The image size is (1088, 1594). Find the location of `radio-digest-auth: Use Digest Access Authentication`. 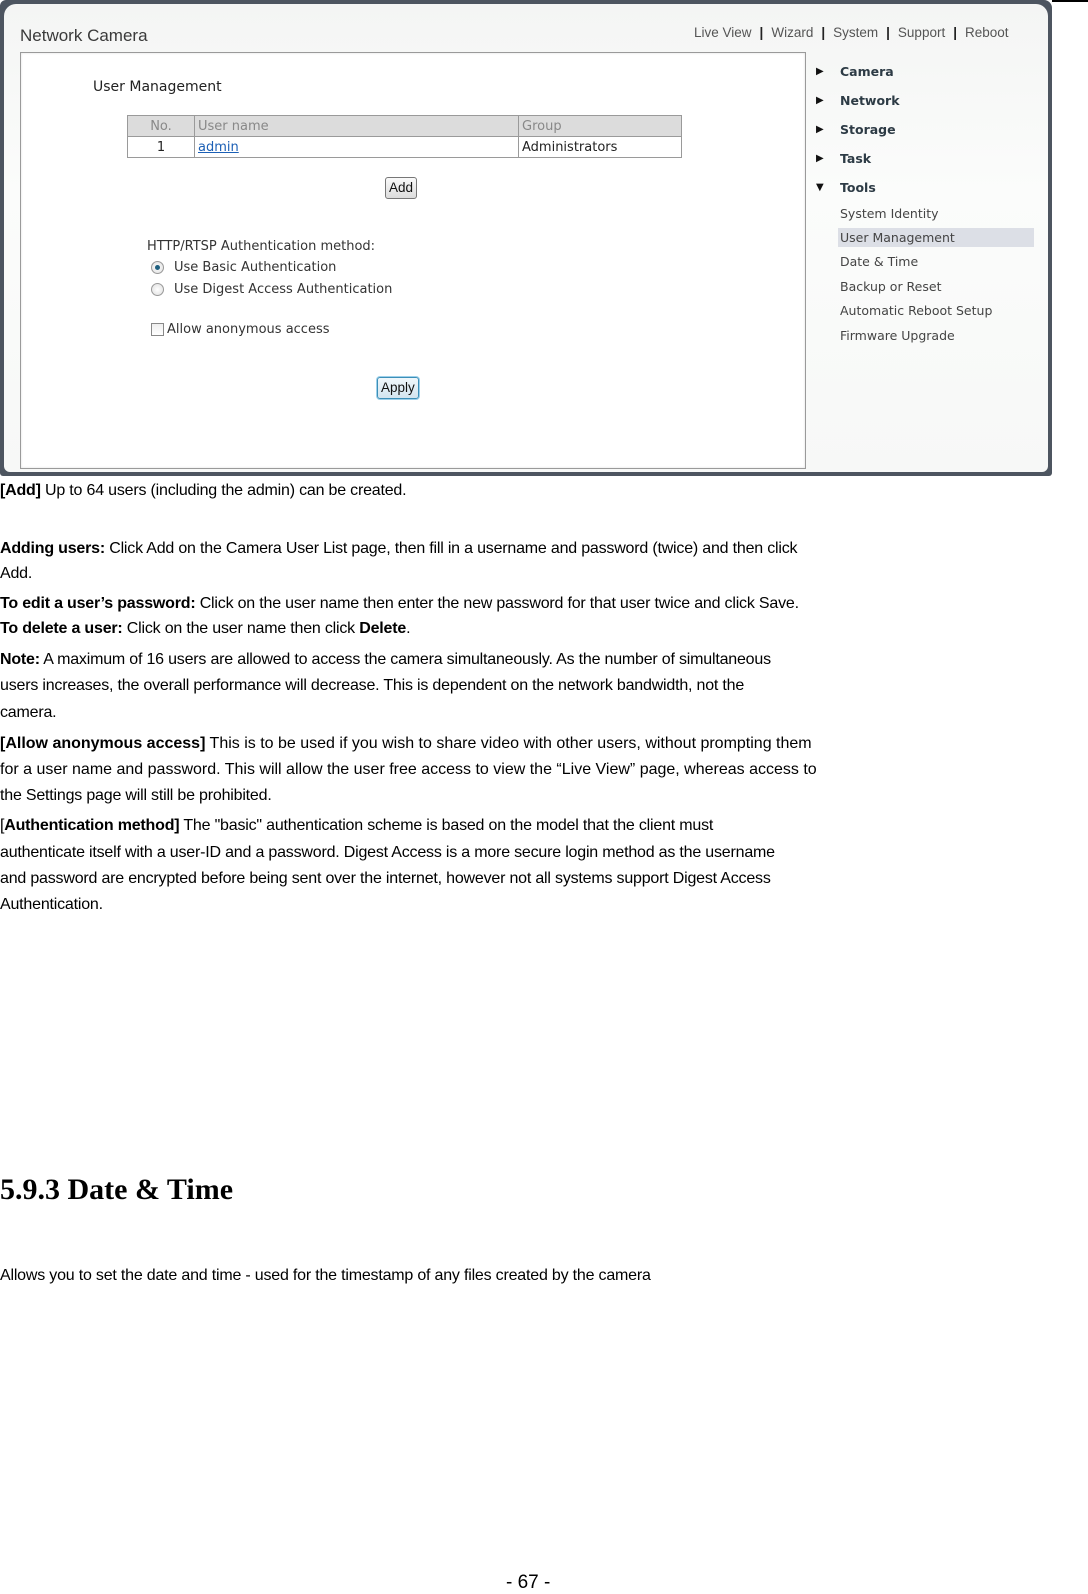

radio-digest-auth: Use Digest Access Authentication is located at coordinates (271, 289).